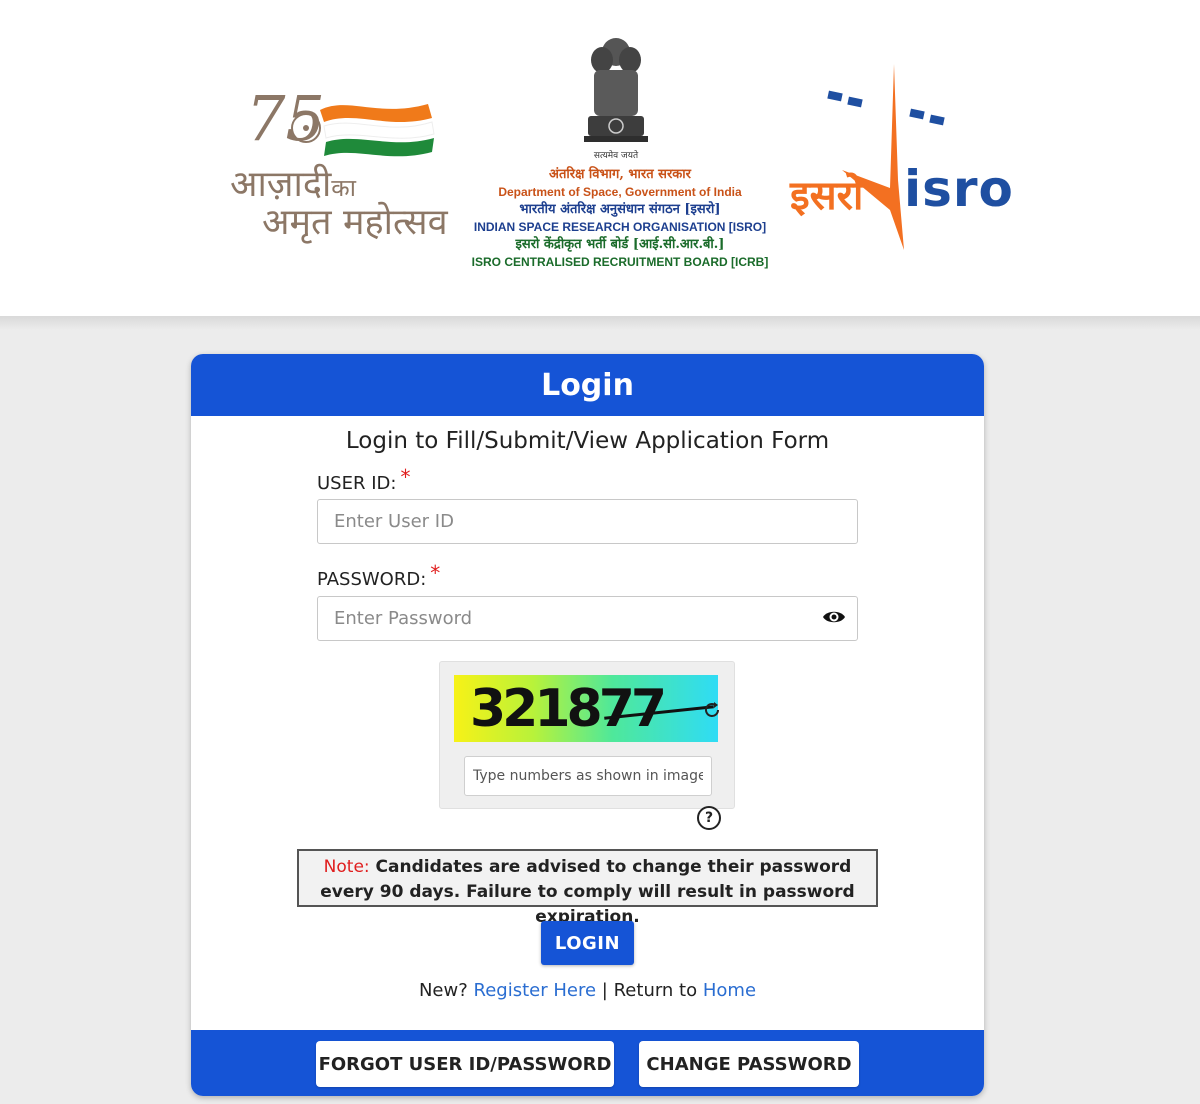 The image size is (1200, 1104). I want to click on user-id-label: USER ID: *, so click(364, 479).